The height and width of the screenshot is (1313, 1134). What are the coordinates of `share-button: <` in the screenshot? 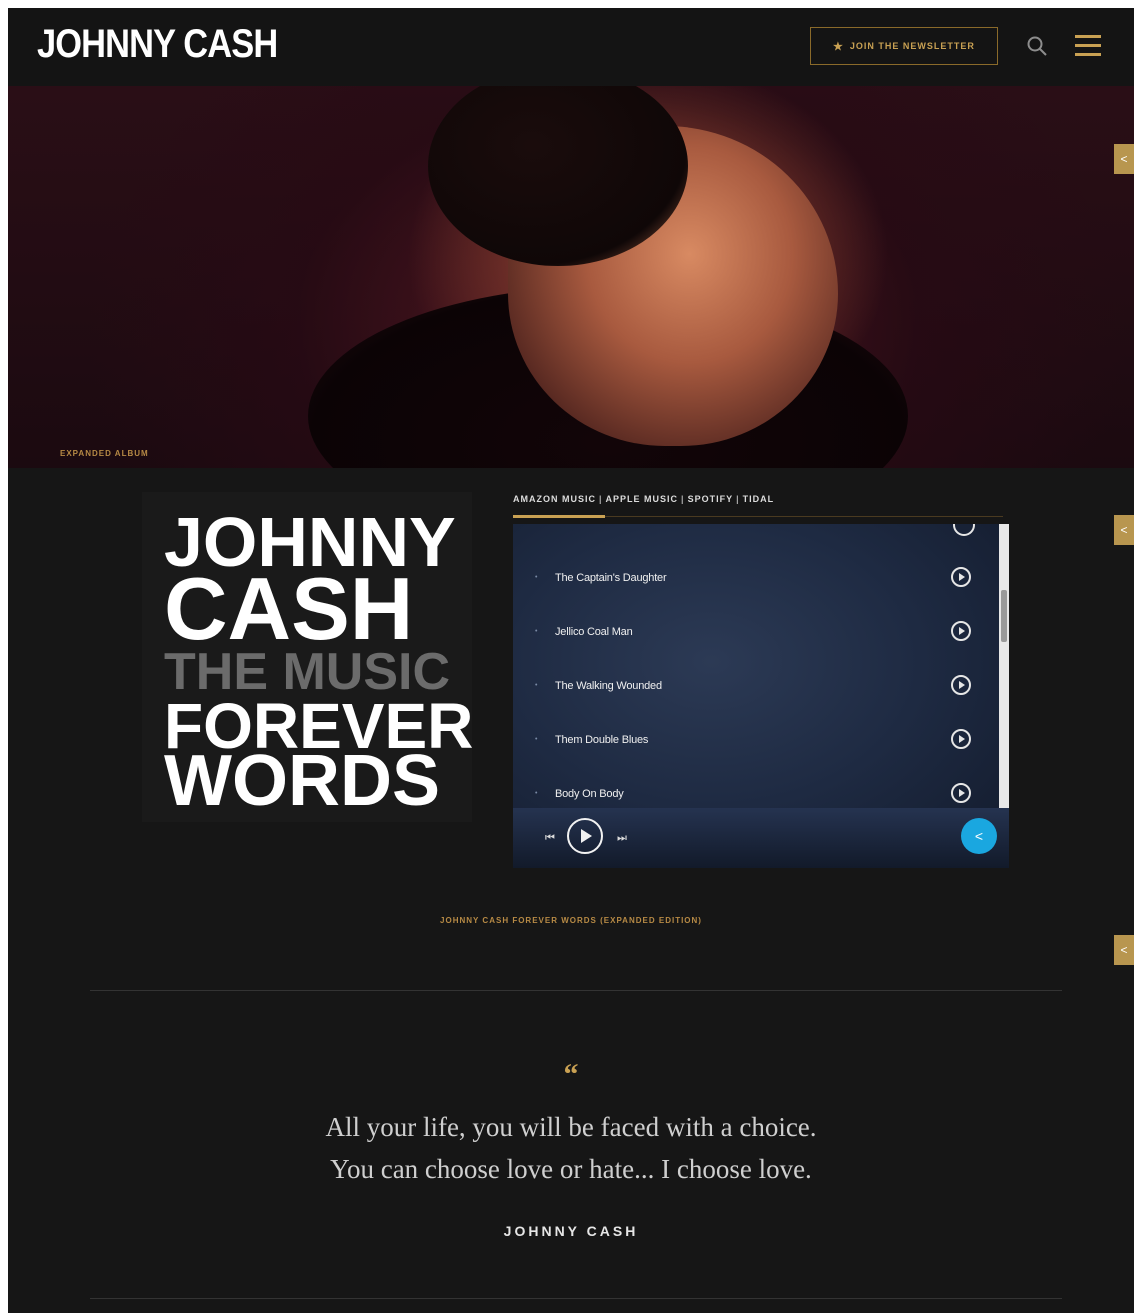 It's located at (979, 836).